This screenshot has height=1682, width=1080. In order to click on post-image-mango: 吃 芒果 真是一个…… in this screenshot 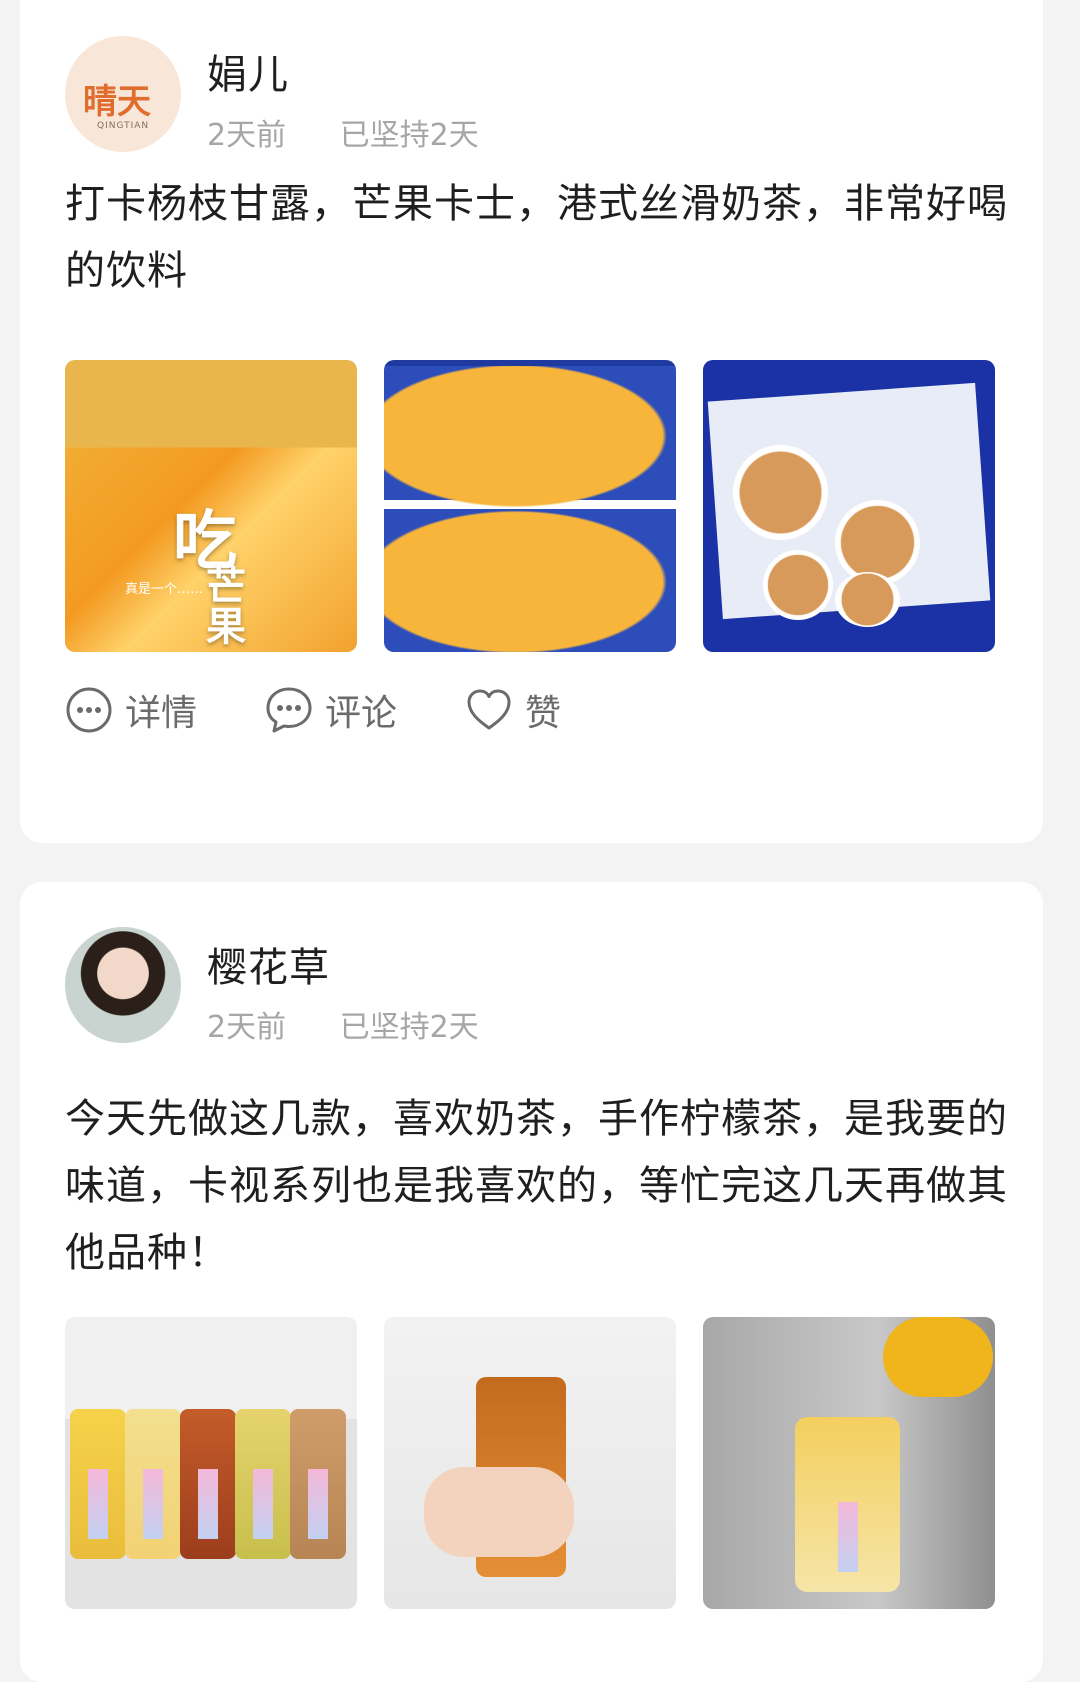, I will do `click(211, 506)`.